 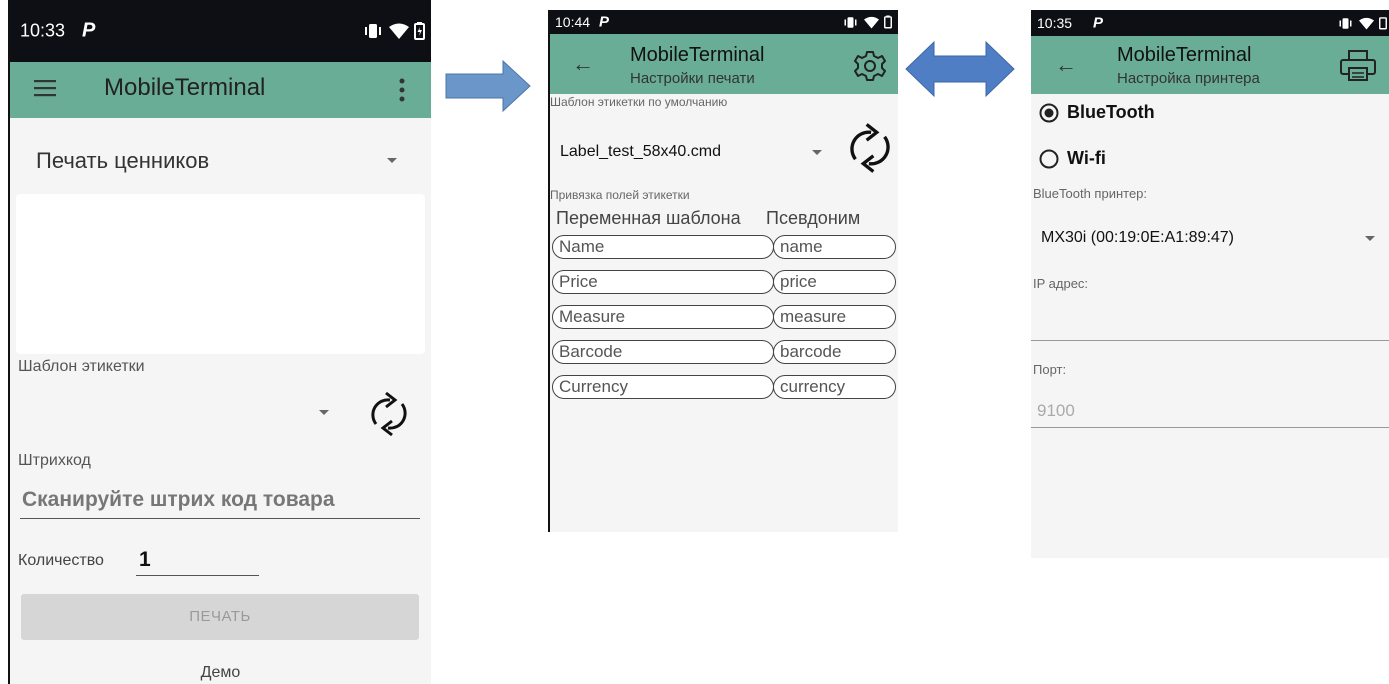 What do you see at coordinates (648, 218) in the screenshot?
I see `col-variable-header: Переменная шаблона` at bounding box center [648, 218].